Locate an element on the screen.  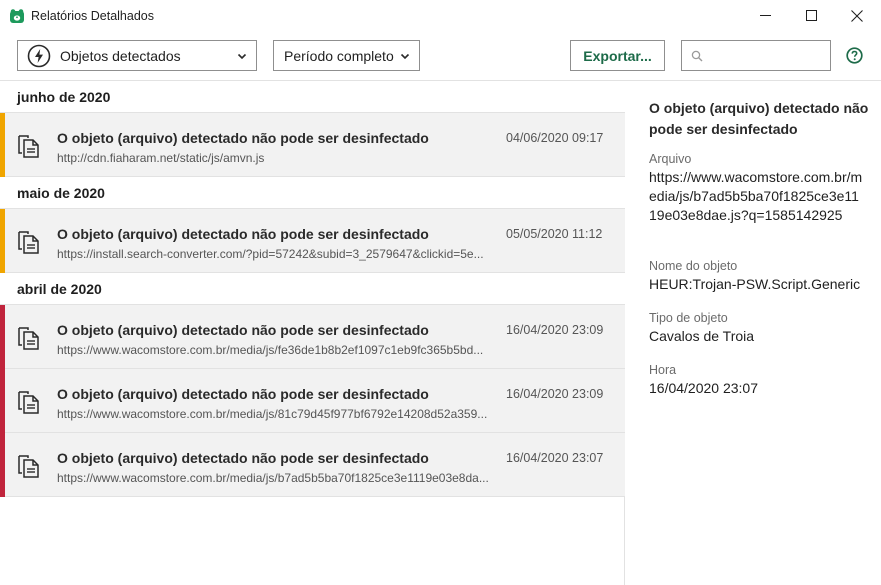
object-type-value: Cavalos de Troia is located at coordinates (702, 336).